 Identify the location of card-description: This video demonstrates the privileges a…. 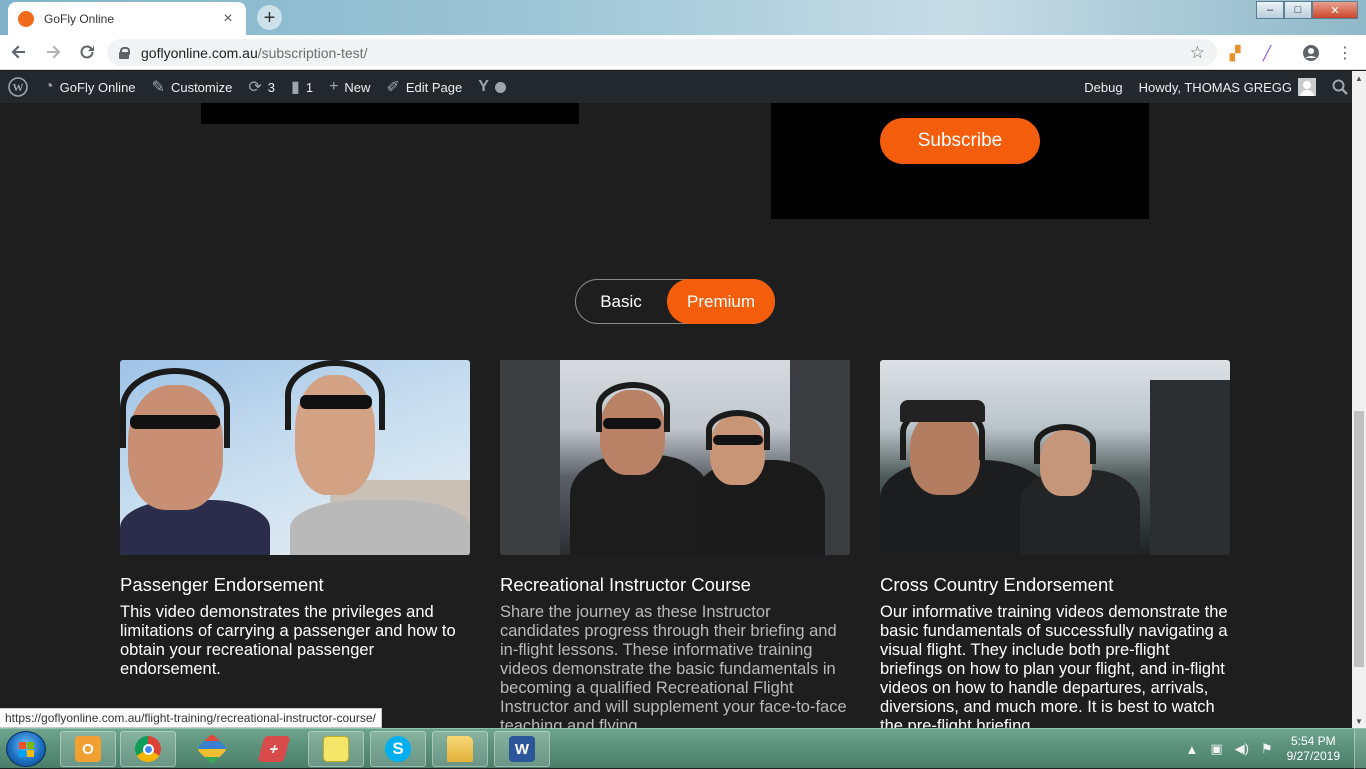
(288, 640).